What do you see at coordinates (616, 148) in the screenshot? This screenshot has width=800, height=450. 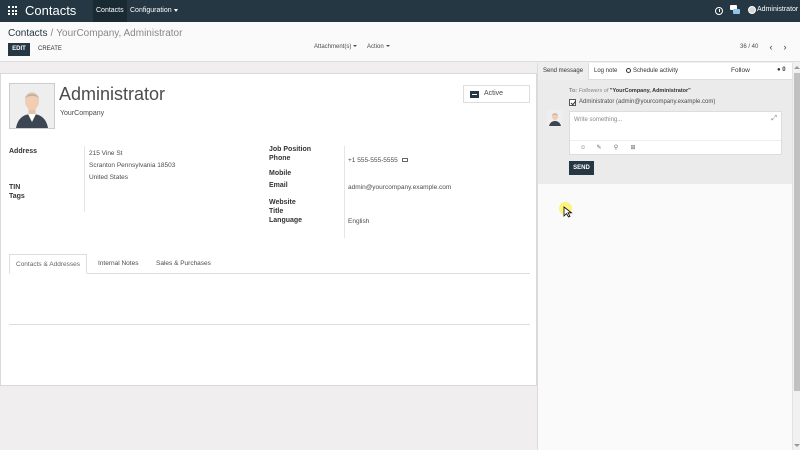 I see `search-icon: ⚲` at bounding box center [616, 148].